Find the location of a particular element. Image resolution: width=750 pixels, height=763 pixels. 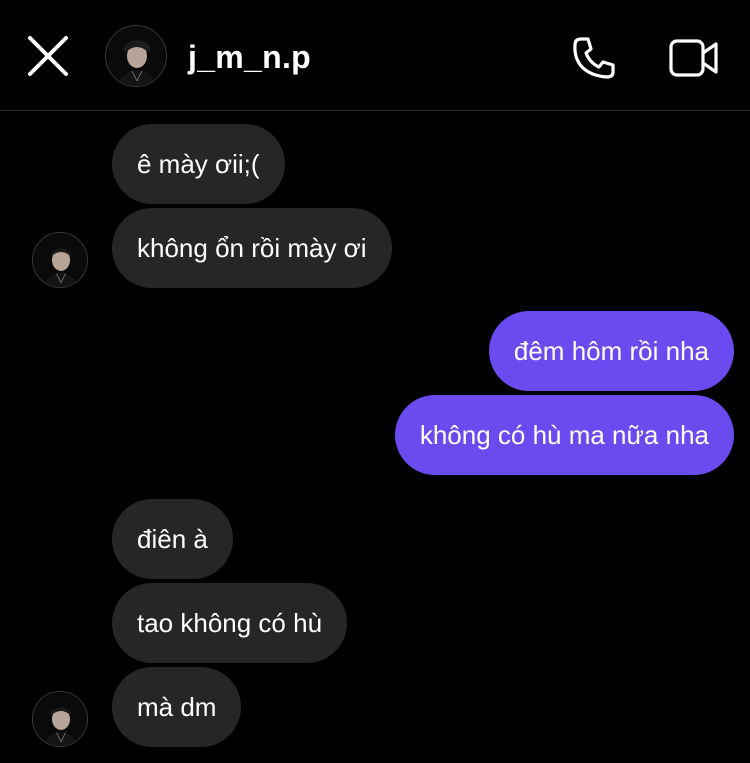

chat-header: j_m_n.p is located at coordinates (375, 55).